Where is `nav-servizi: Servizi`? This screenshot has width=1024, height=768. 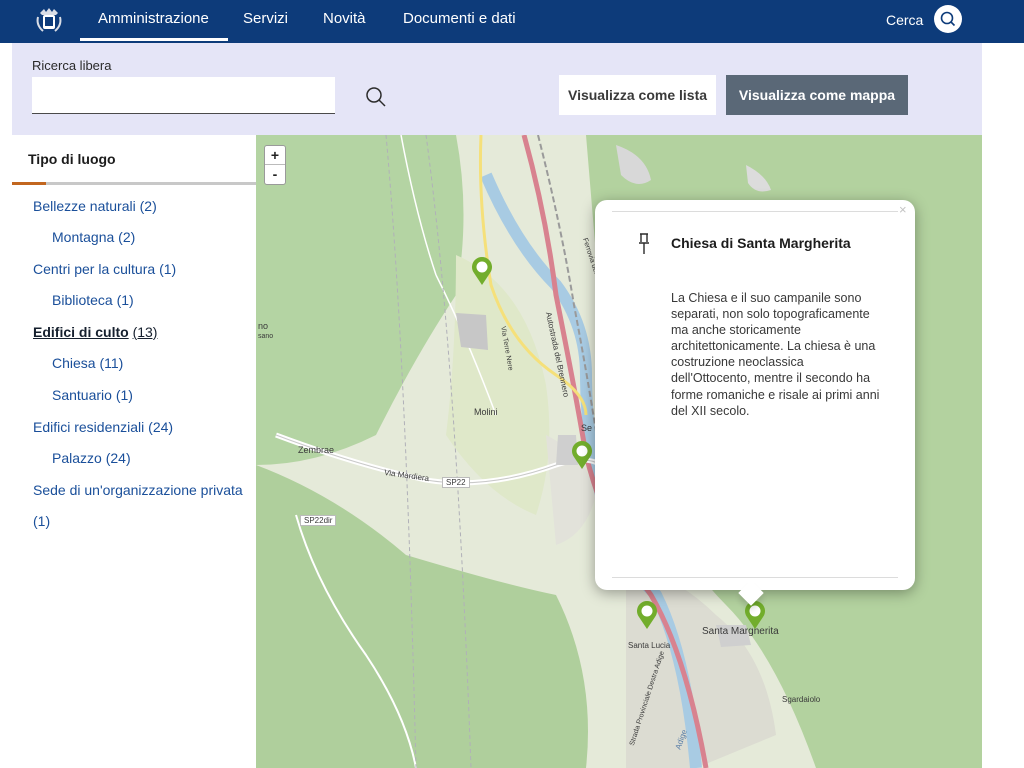 nav-servizi: Servizi is located at coordinates (265, 18).